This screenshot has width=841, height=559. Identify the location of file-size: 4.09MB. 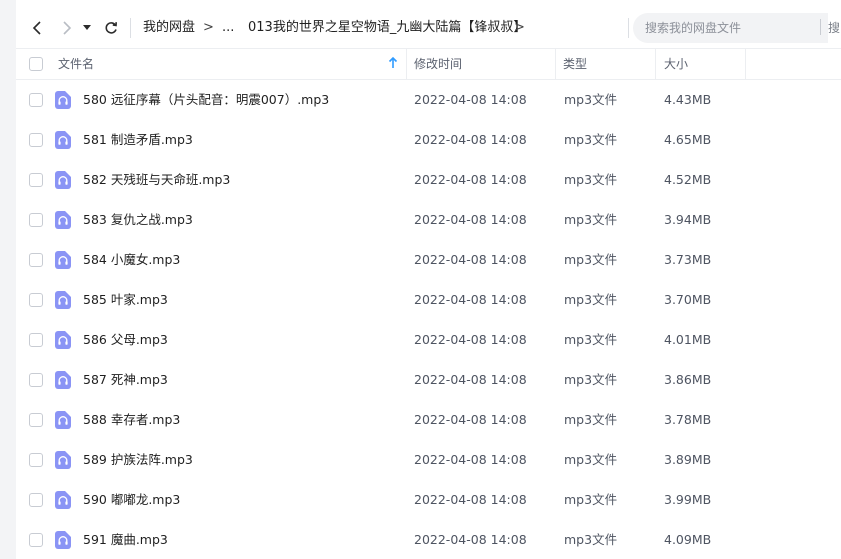
(688, 539).